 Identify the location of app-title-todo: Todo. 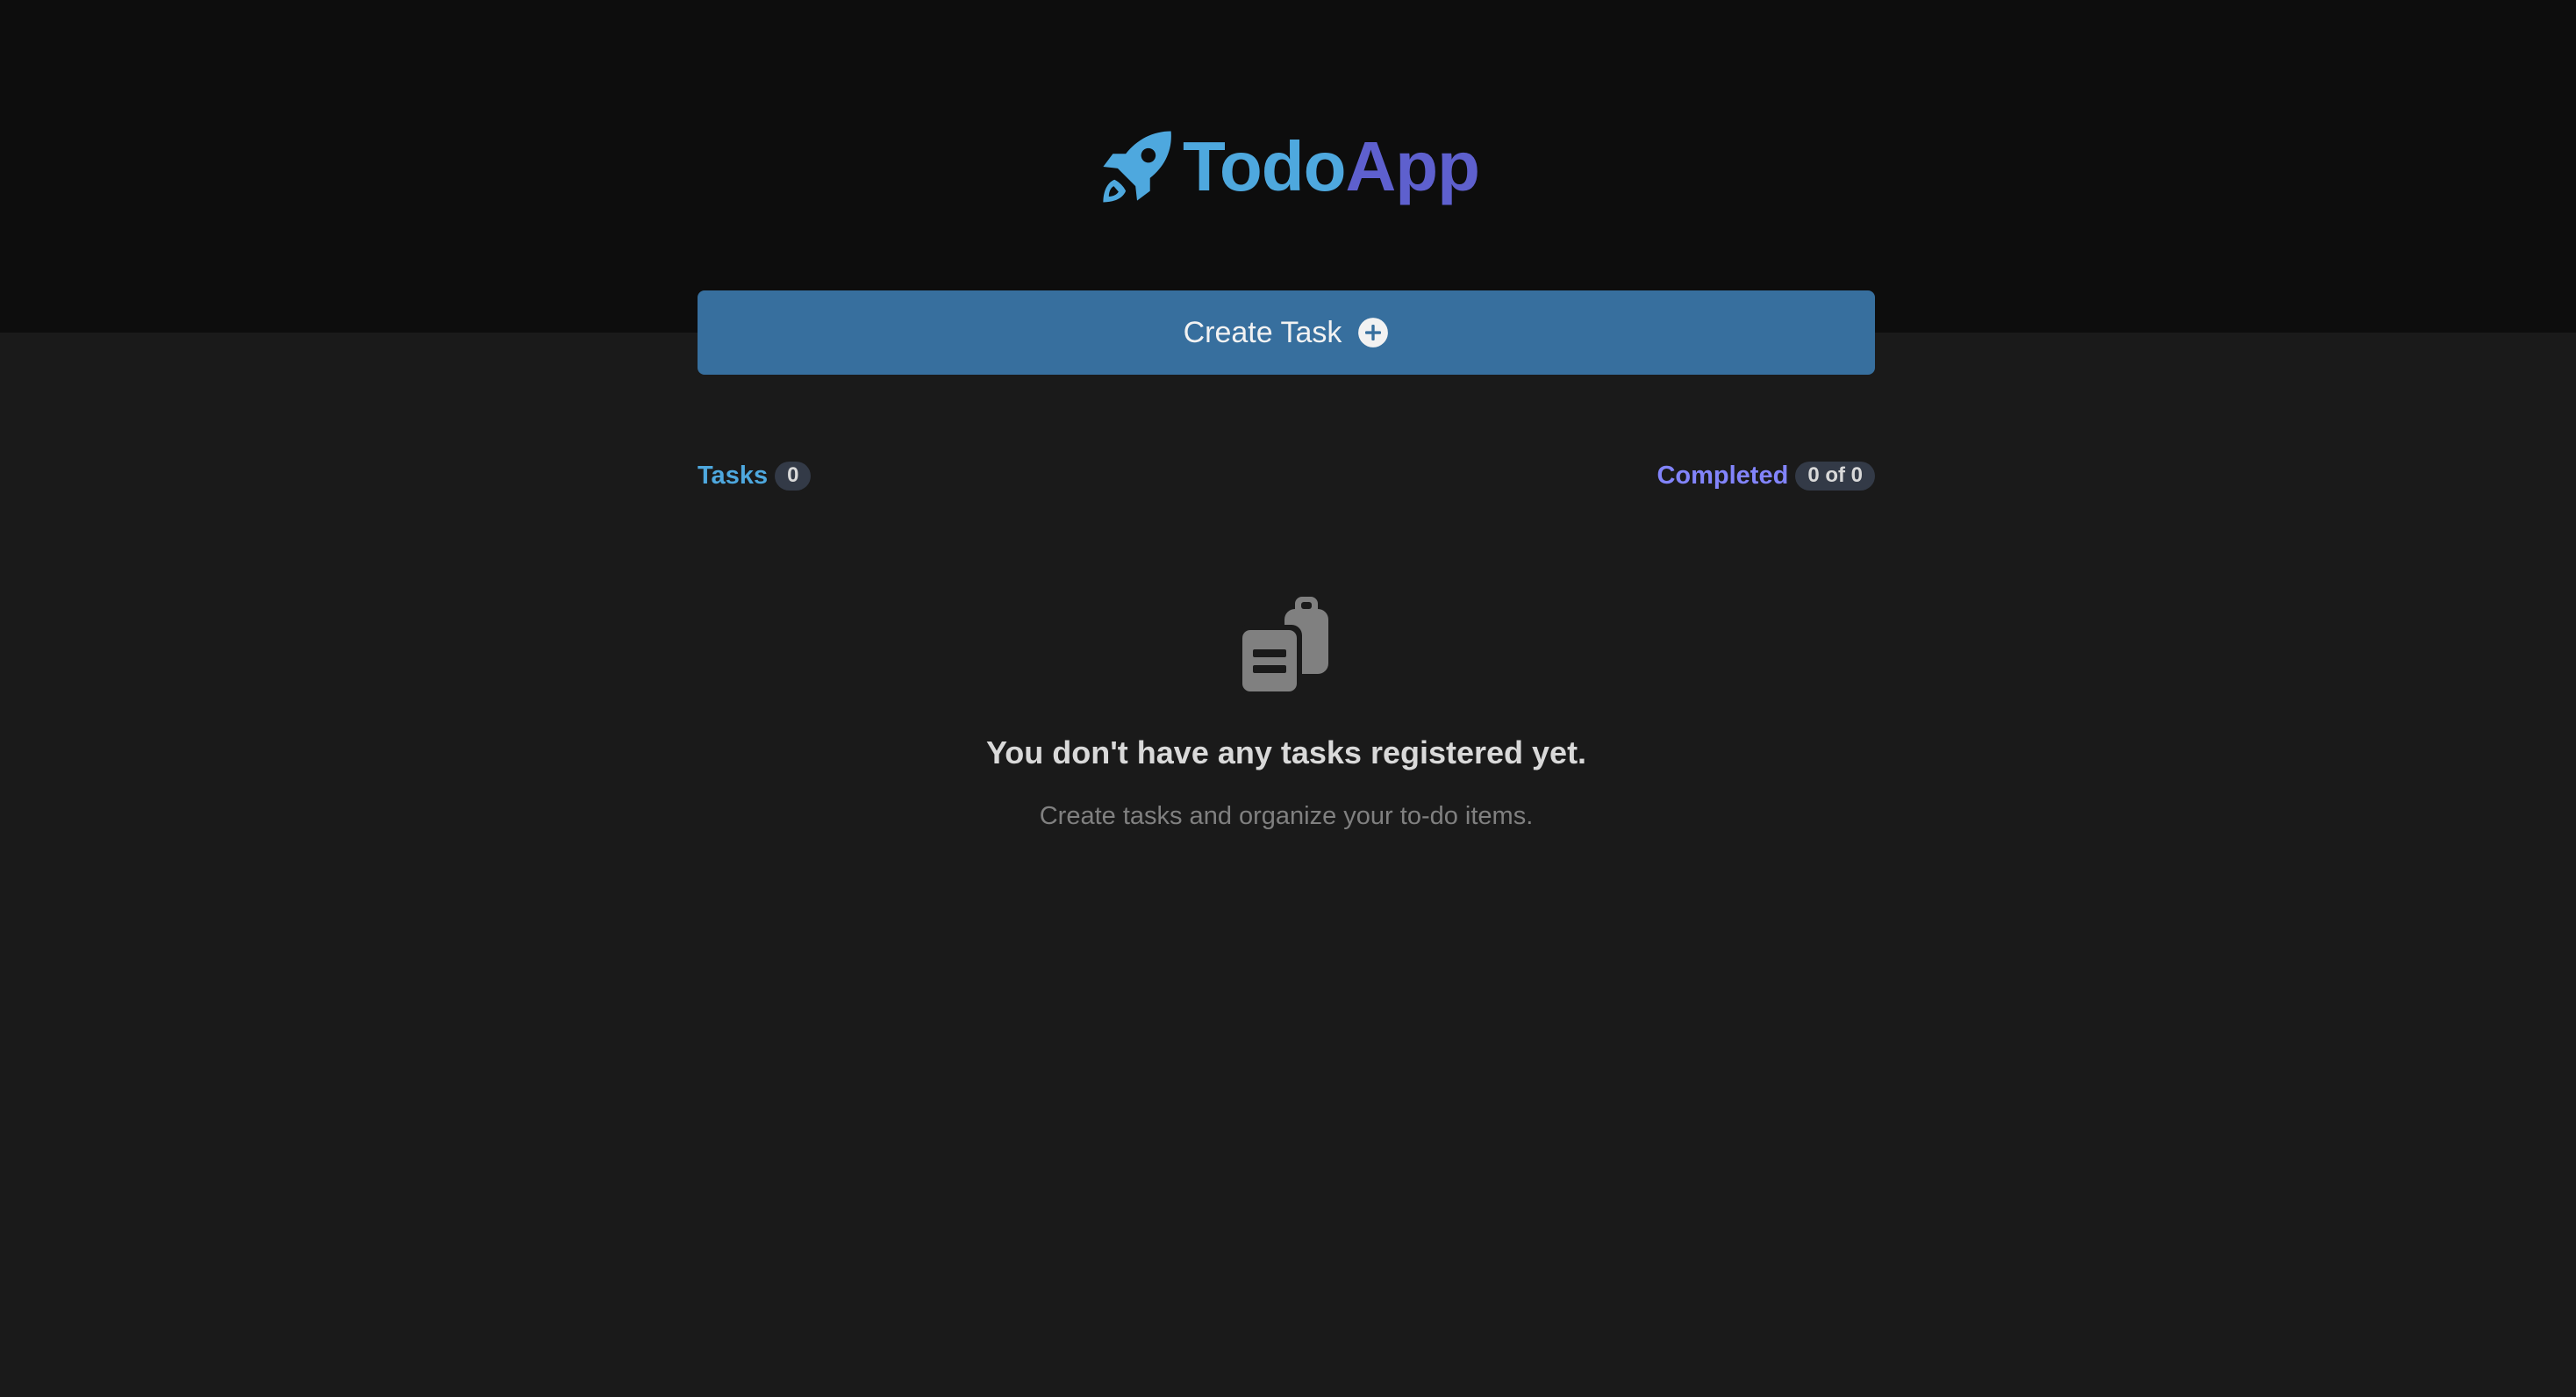
(1264, 166).